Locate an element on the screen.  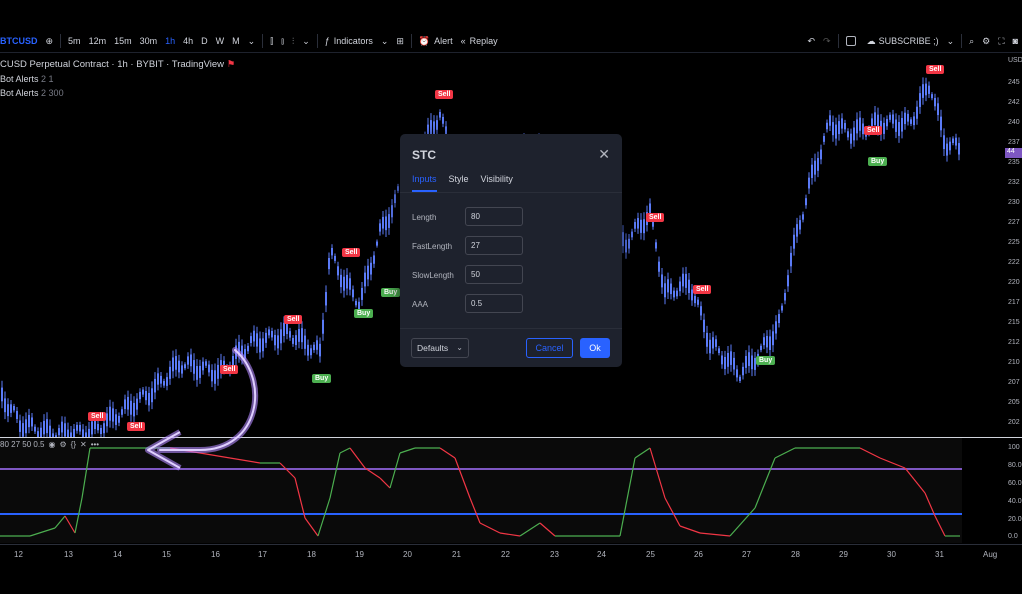
replay-icon: « is located at coordinates (463, 41).